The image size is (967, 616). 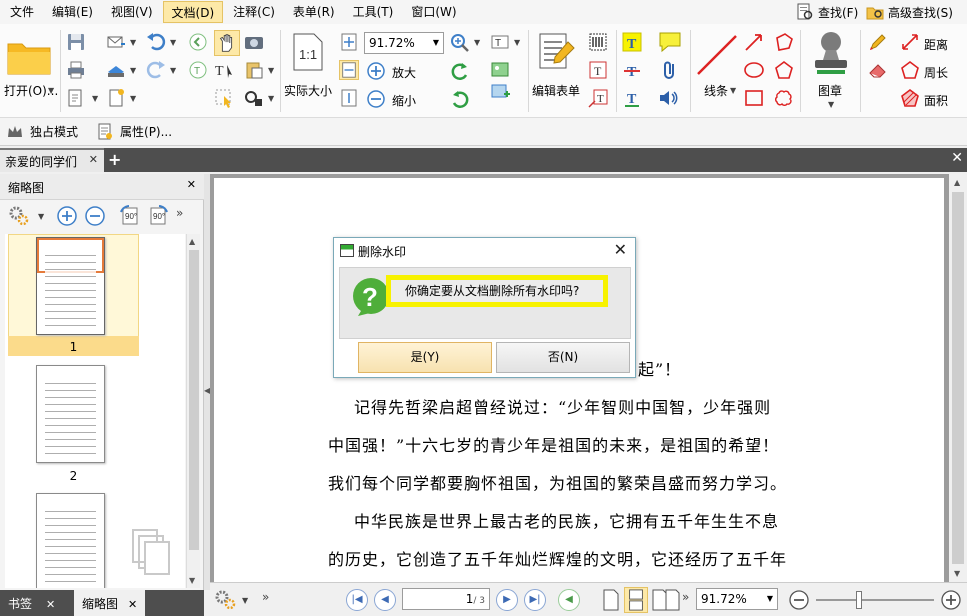 What do you see at coordinates (737, 599) in the screenshot?
I see `status-zoom-combobox: 91.72% ▼` at bounding box center [737, 599].